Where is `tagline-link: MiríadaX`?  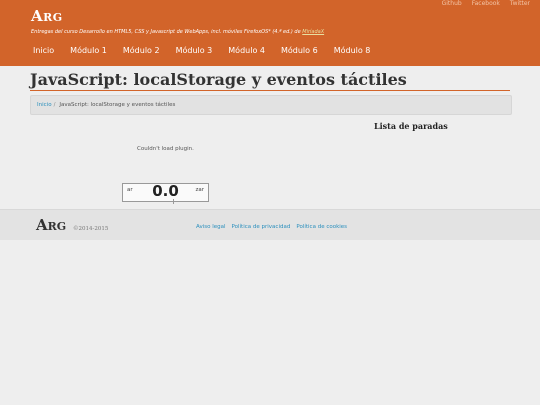 tagline-link: MiríadaX is located at coordinates (313, 32).